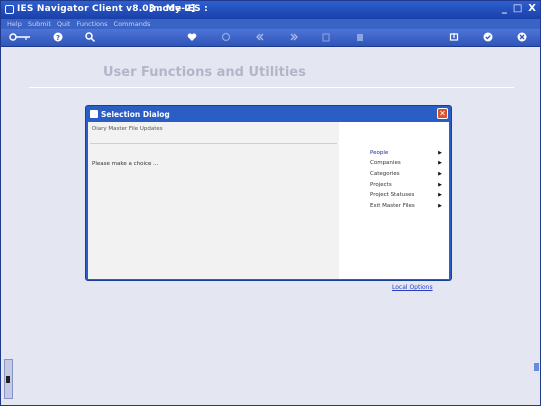  I want to click on menu-bar: Help Submit Quit Functions Commands, so click(270, 24).